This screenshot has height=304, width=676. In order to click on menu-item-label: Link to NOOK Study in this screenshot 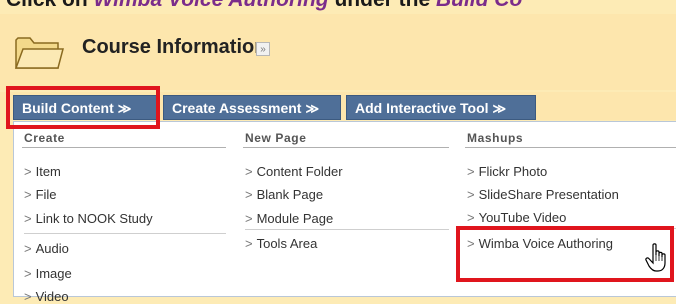, I will do `click(94, 218)`.